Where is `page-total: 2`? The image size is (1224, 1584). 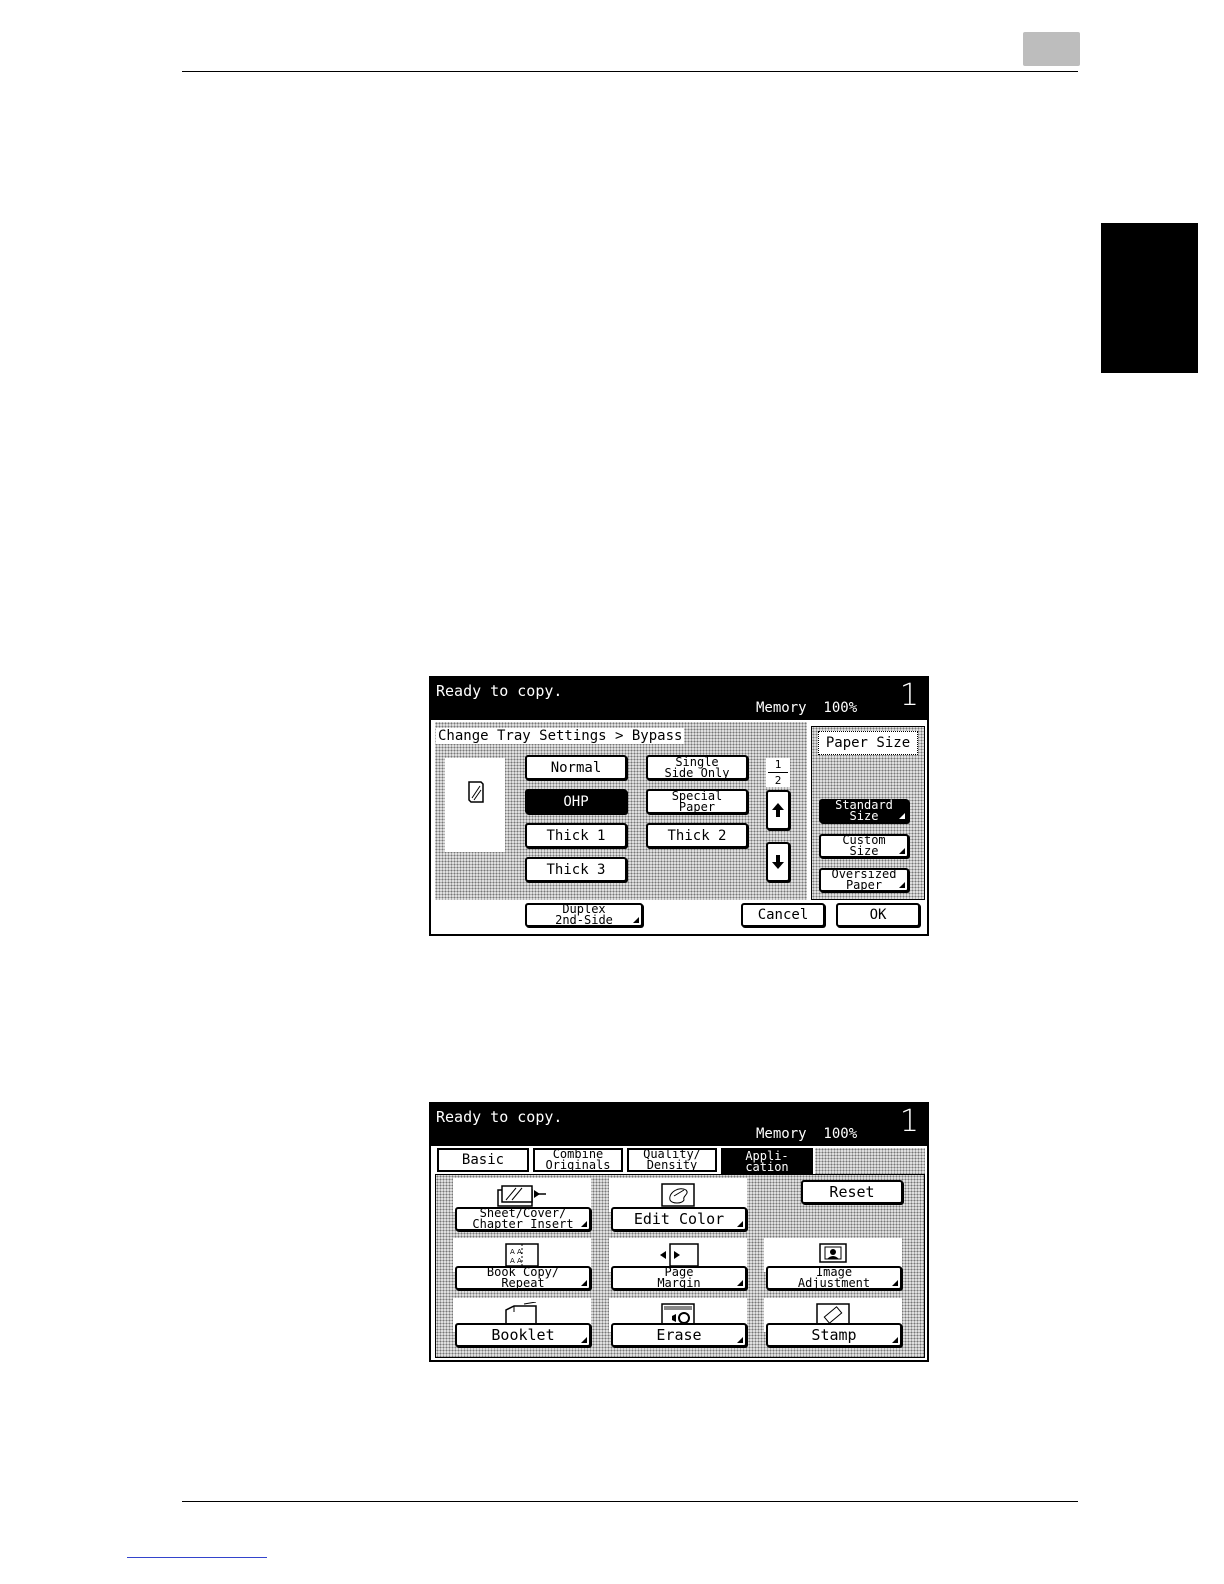 page-total: 2 is located at coordinates (778, 780).